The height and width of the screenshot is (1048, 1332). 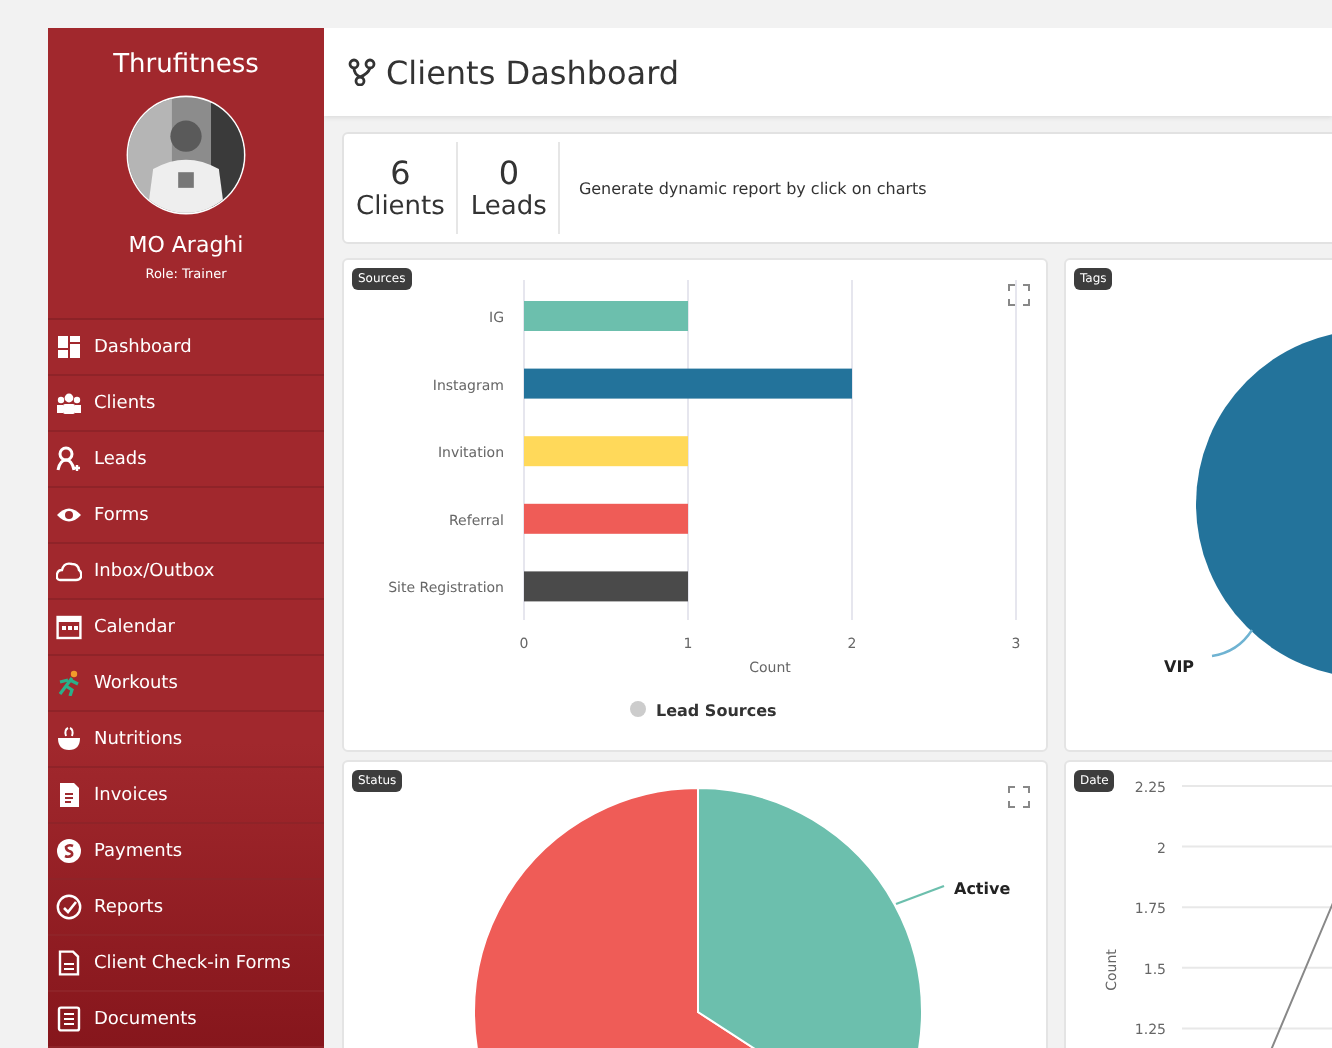 What do you see at coordinates (69, 795) in the screenshot?
I see `invoice-icon` at bounding box center [69, 795].